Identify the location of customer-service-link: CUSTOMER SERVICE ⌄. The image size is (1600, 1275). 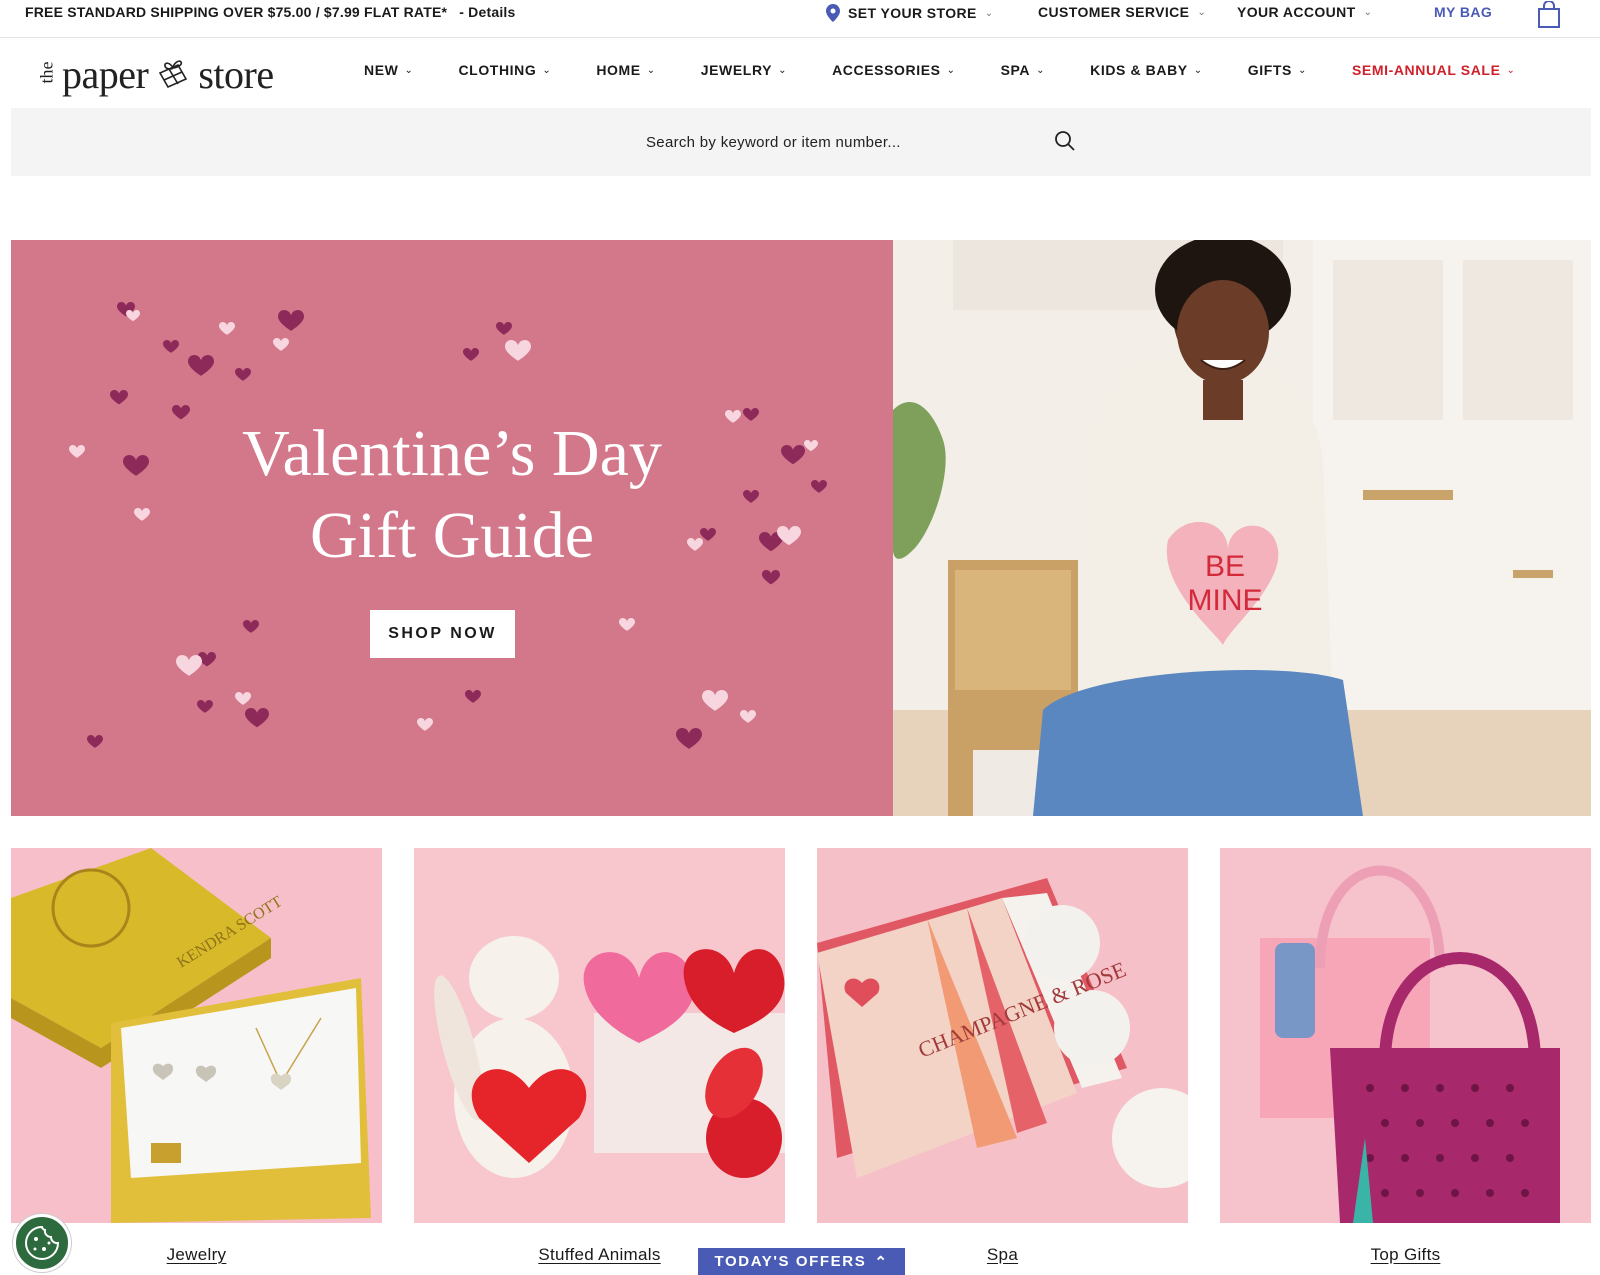
(1122, 12).